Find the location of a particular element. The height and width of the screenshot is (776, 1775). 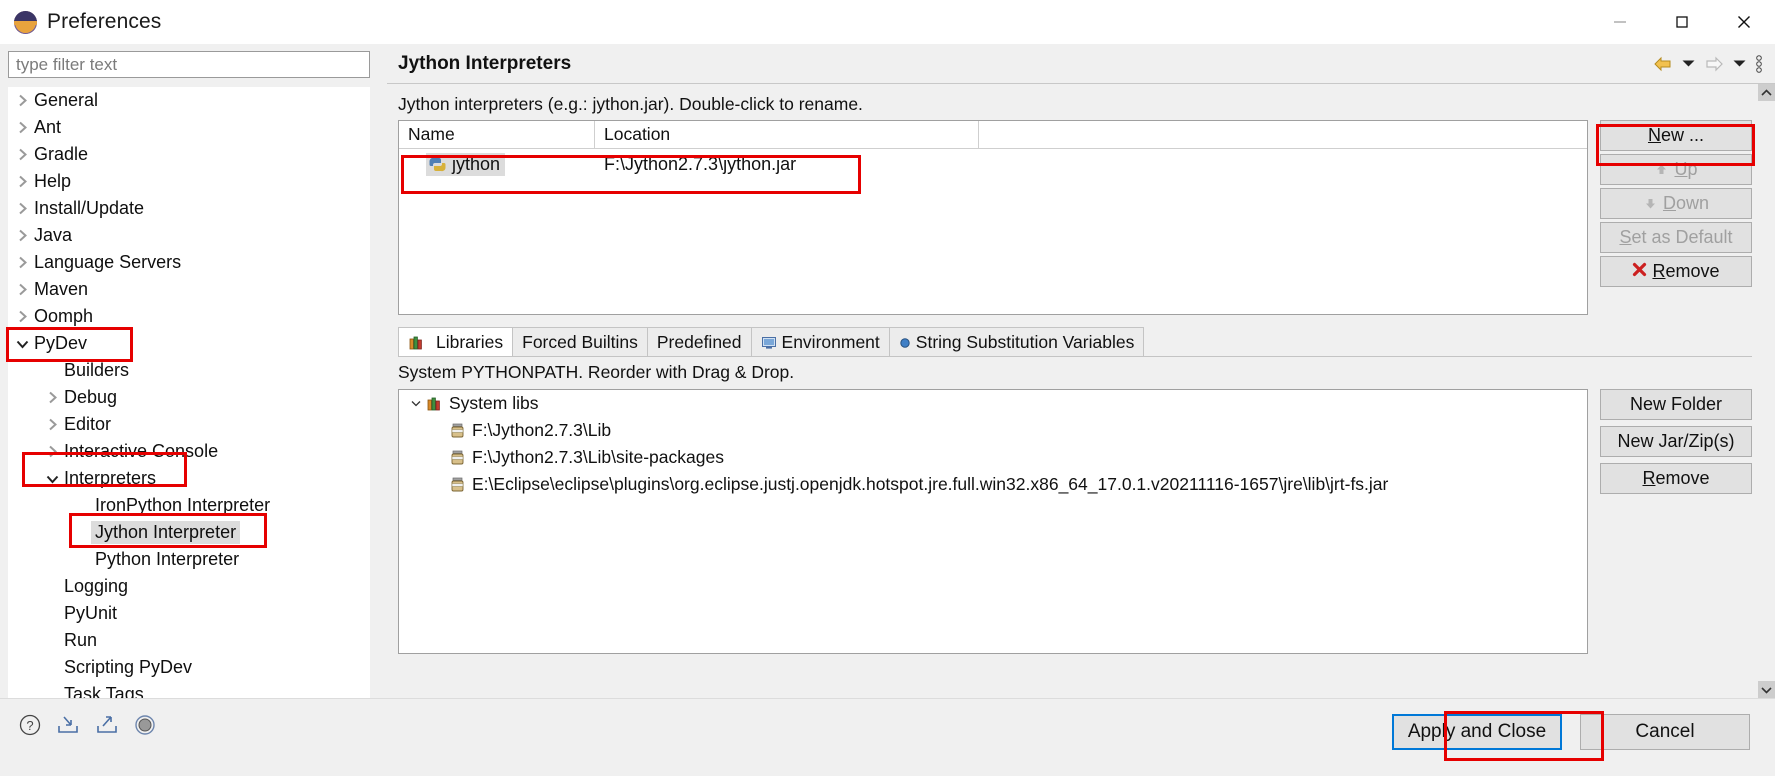

up-button: Up is located at coordinates (1676, 169).